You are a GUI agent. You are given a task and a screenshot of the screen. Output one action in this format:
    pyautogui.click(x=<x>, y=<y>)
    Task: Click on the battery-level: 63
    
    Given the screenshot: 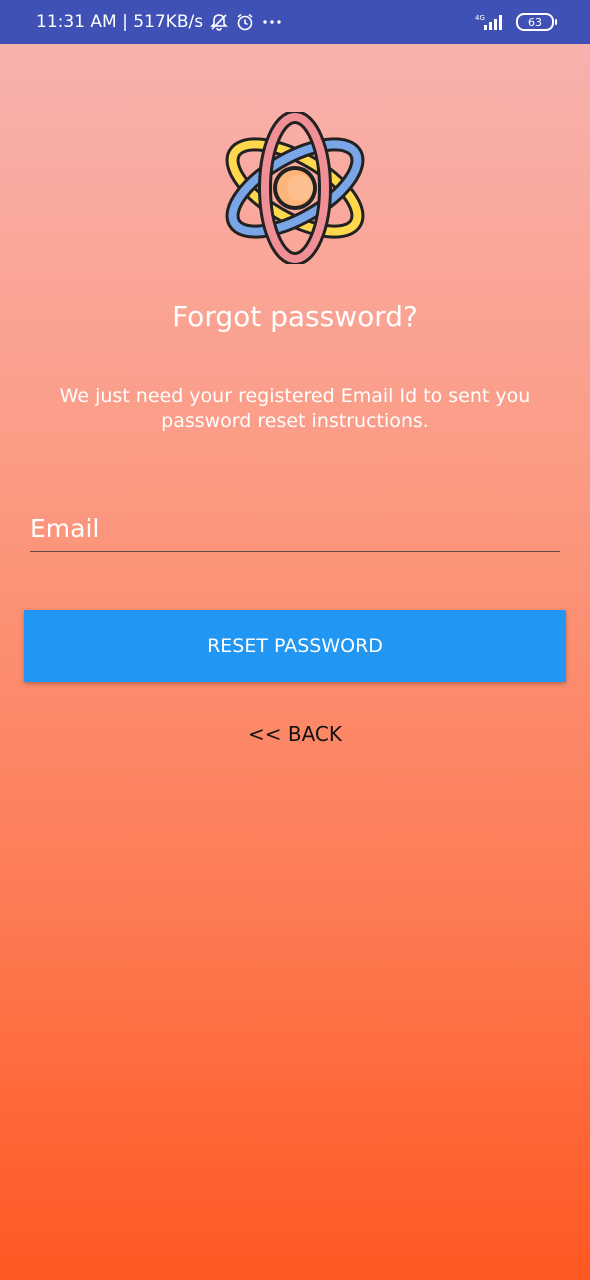 What is the action you would take?
    pyautogui.click(x=535, y=22)
    